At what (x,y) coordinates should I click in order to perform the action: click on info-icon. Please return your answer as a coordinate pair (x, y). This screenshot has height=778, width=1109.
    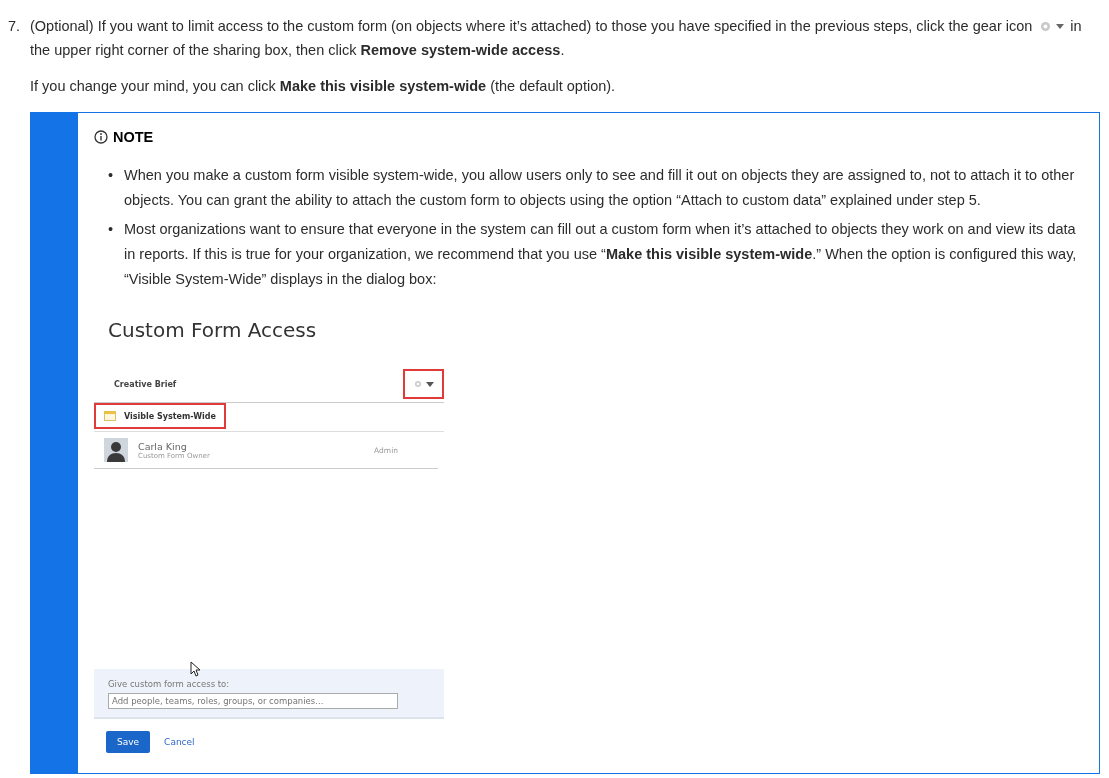
    Looking at the image, I should click on (101, 137).